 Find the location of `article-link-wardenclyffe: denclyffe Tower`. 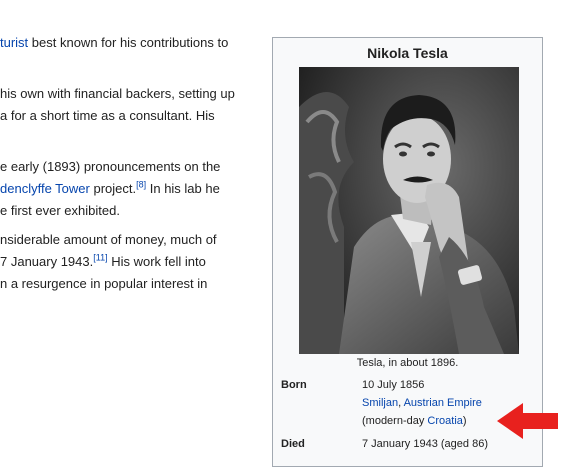

article-link-wardenclyffe: denclyffe Tower is located at coordinates (45, 188).